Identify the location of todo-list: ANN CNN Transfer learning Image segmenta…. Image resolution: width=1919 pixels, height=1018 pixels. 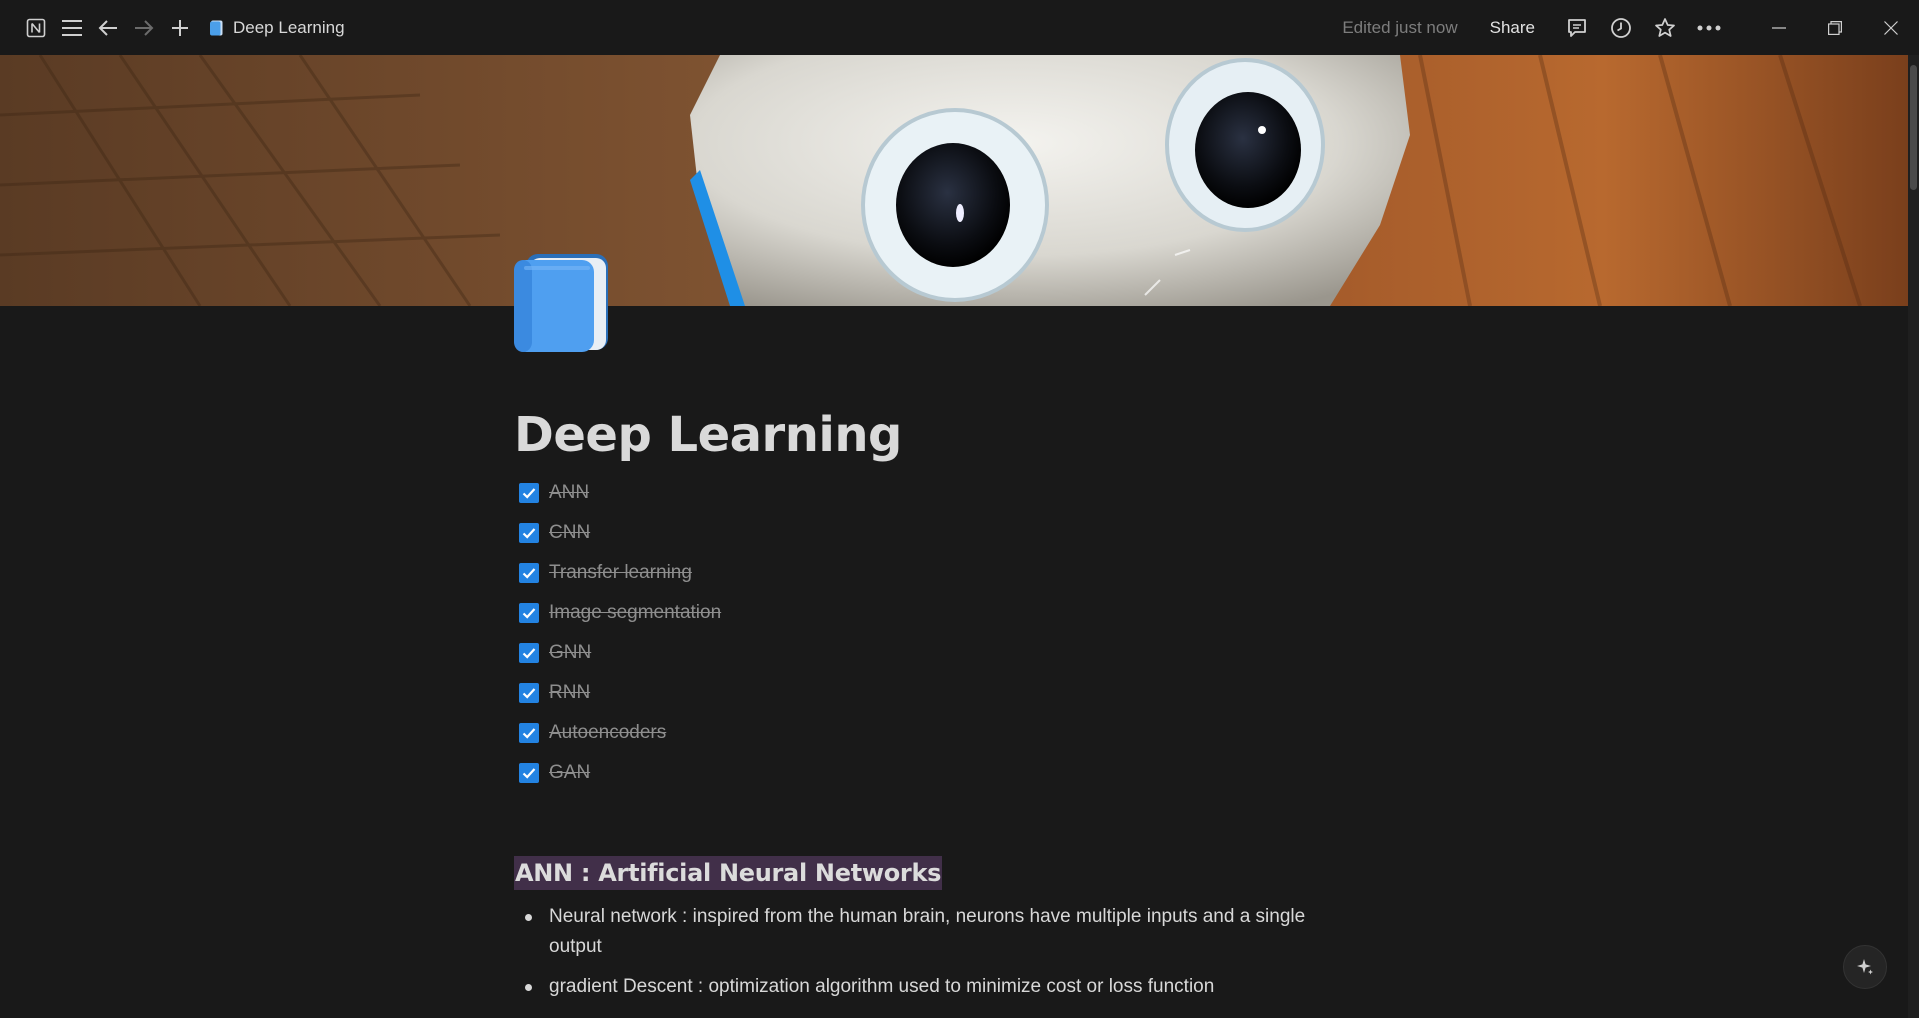
(934, 633).